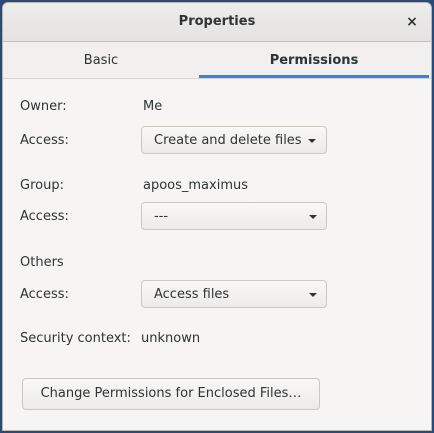 The image size is (434, 433). Describe the element at coordinates (101, 60) in the screenshot. I see `tab-basic: Basic` at that location.